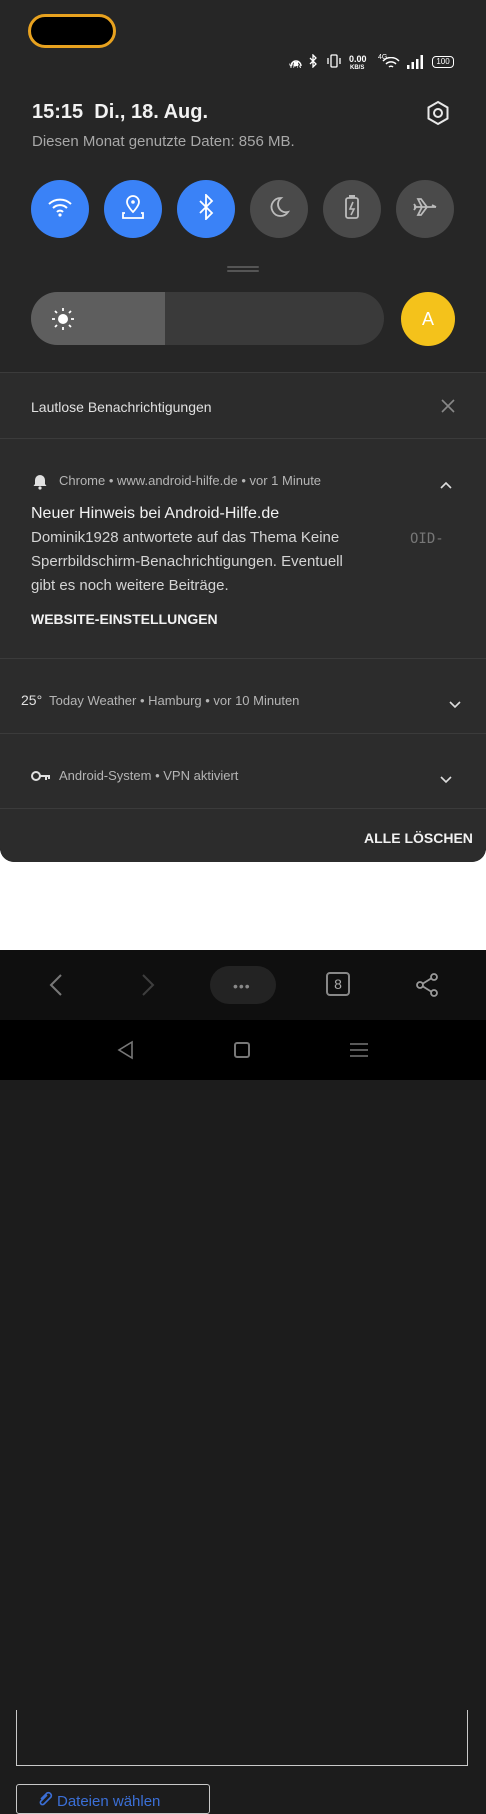  I want to click on battery-saver-icon, so click(352, 209).